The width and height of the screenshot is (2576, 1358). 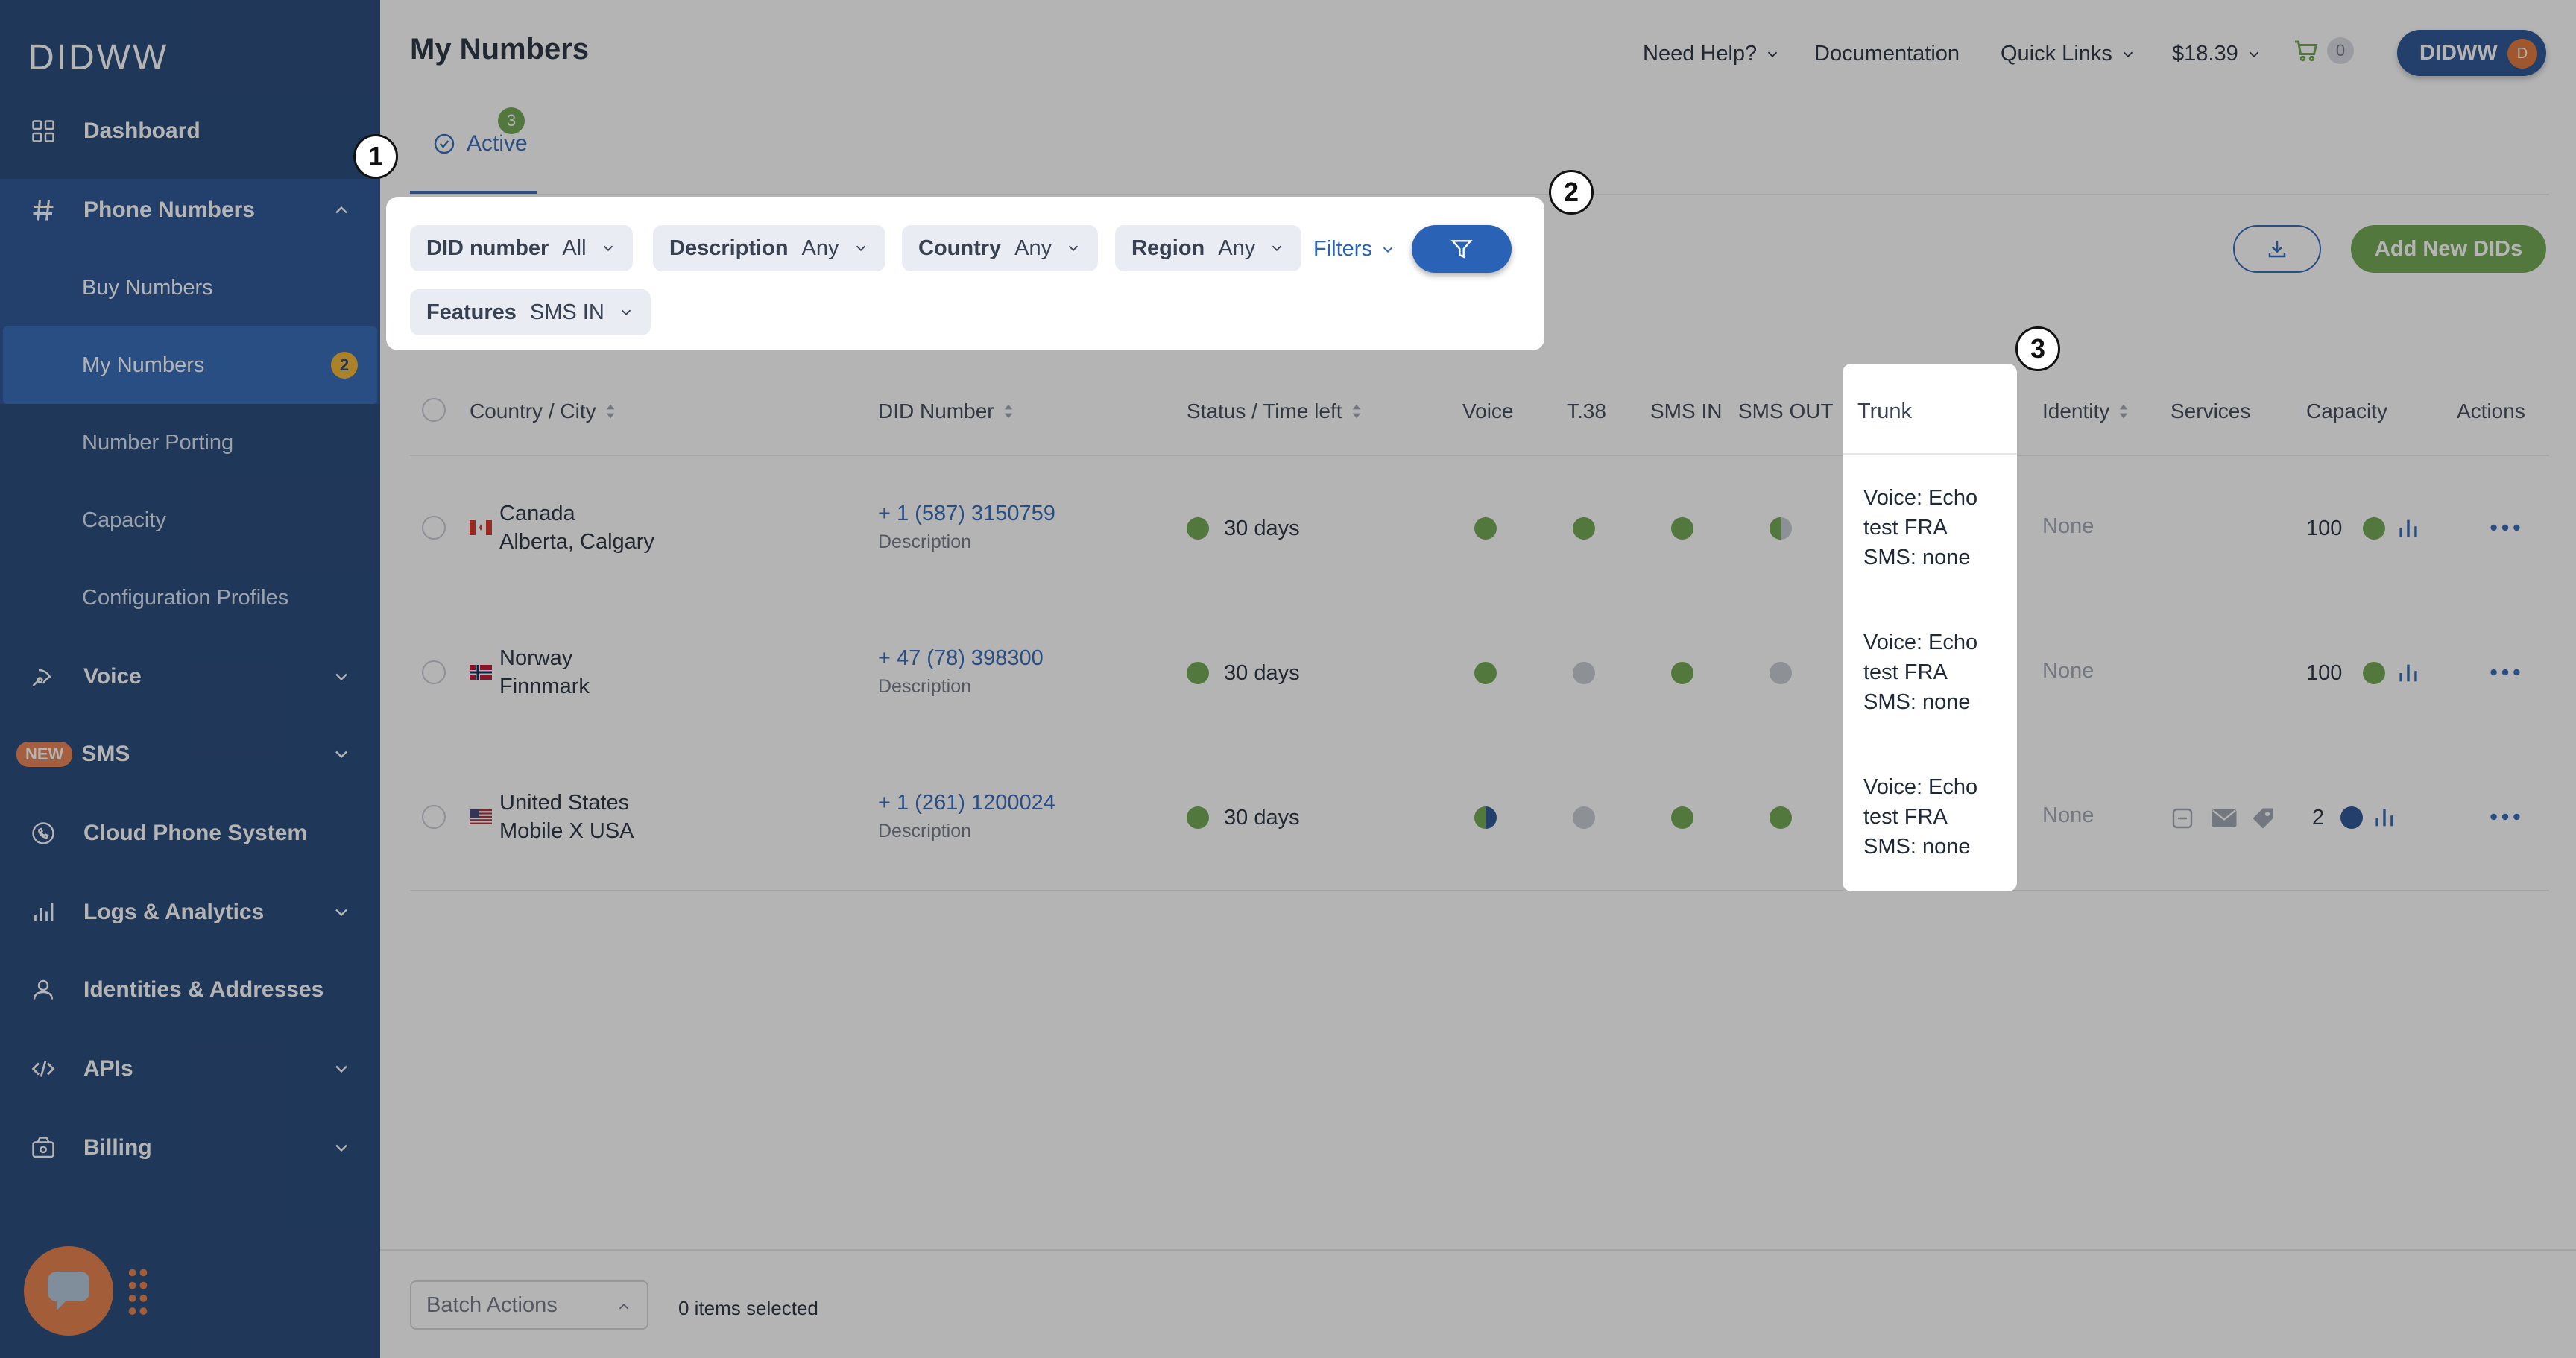 I want to click on sidebar-item-label: Billing, so click(x=118, y=1147).